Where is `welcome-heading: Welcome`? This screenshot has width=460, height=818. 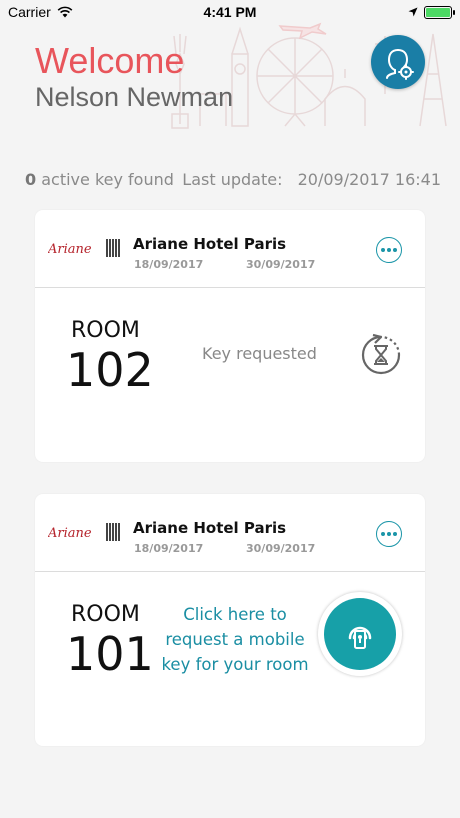 welcome-heading: Welcome is located at coordinates (110, 60).